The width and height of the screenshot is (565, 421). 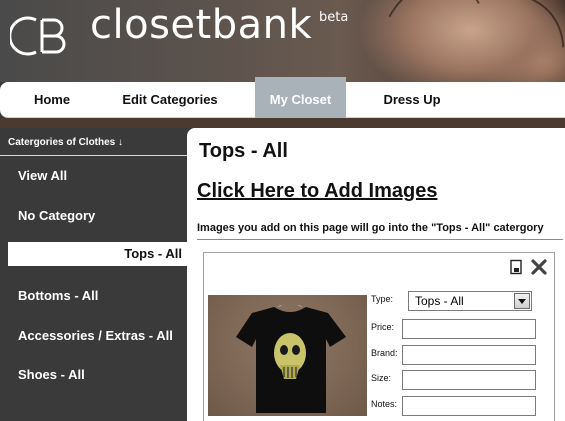 I want to click on beta-badge: beta, so click(x=334, y=17).